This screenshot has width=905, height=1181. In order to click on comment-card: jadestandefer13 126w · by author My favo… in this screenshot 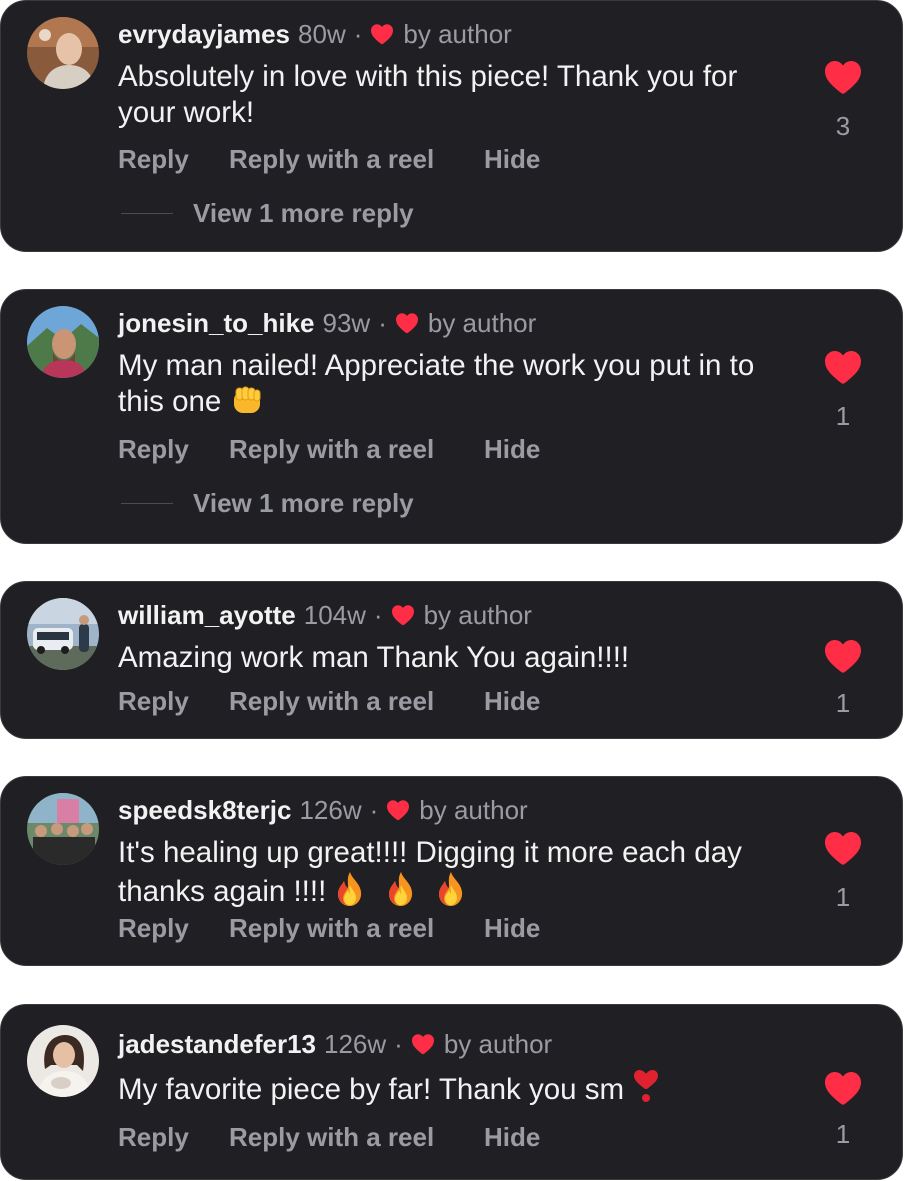, I will do `click(451, 1092)`.